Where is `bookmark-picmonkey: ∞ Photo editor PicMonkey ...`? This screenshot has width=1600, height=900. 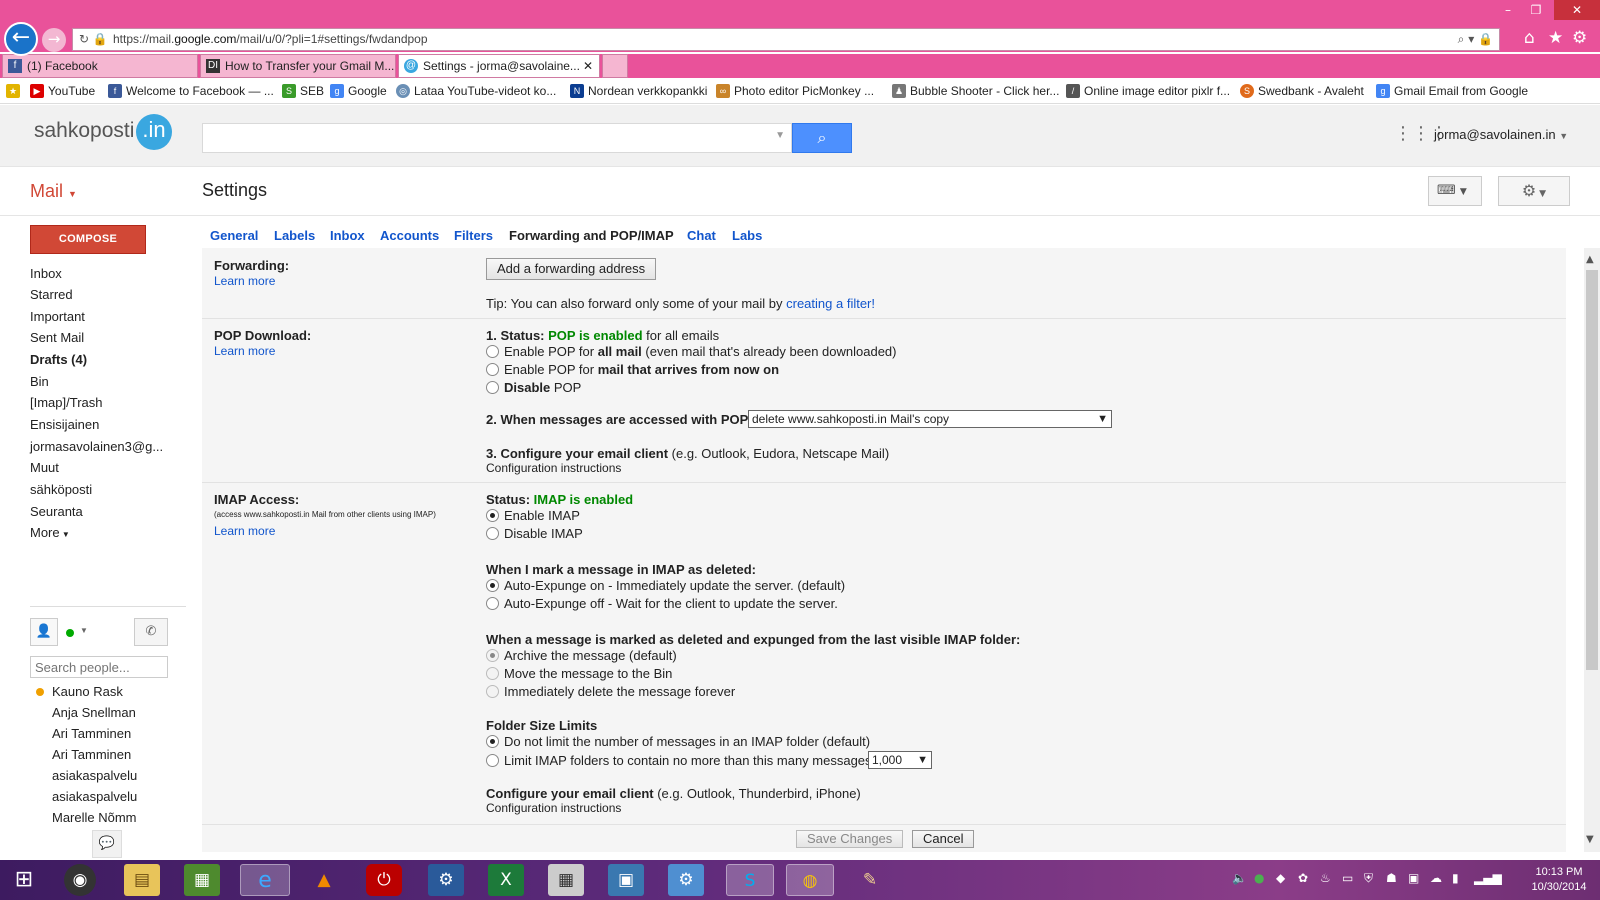
bookmark-picmonkey: ∞ Photo editor PicMonkey ... is located at coordinates (795, 91).